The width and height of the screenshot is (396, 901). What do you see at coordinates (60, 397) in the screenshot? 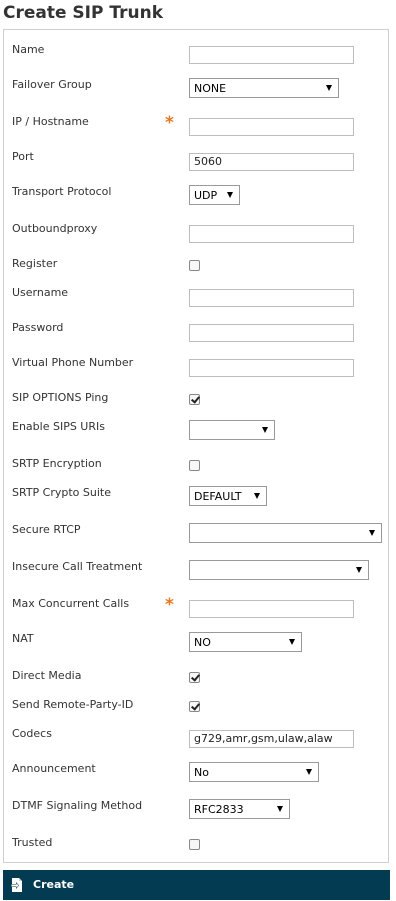
I see `sip-options-ping-label: SIP OPTIONS Ping` at bounding box center [60, 397].